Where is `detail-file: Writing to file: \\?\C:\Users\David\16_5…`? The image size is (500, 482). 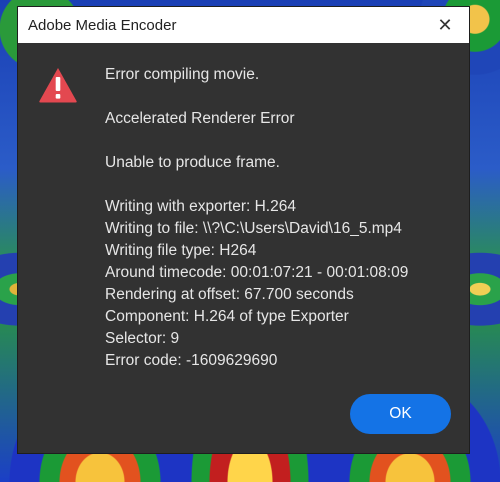
detail-file: Writing to file: \\?\C:\Users\David\16_5… is located at coordinates (253, 228).